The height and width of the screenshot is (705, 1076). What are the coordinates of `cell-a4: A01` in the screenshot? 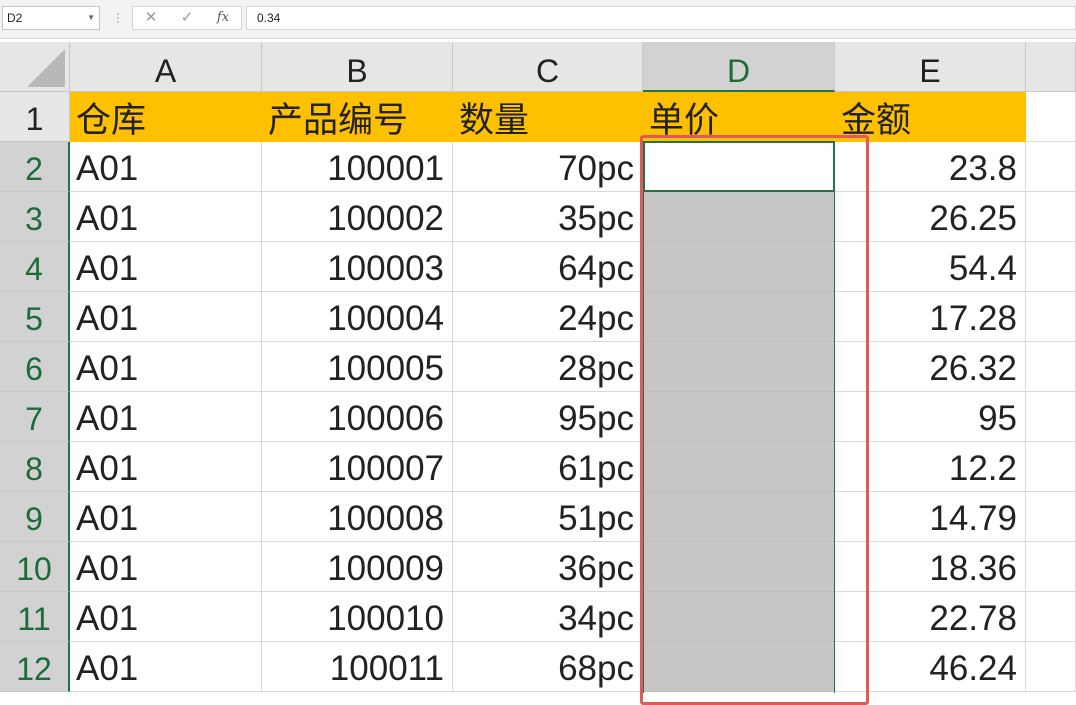 It's located at (166, 267).